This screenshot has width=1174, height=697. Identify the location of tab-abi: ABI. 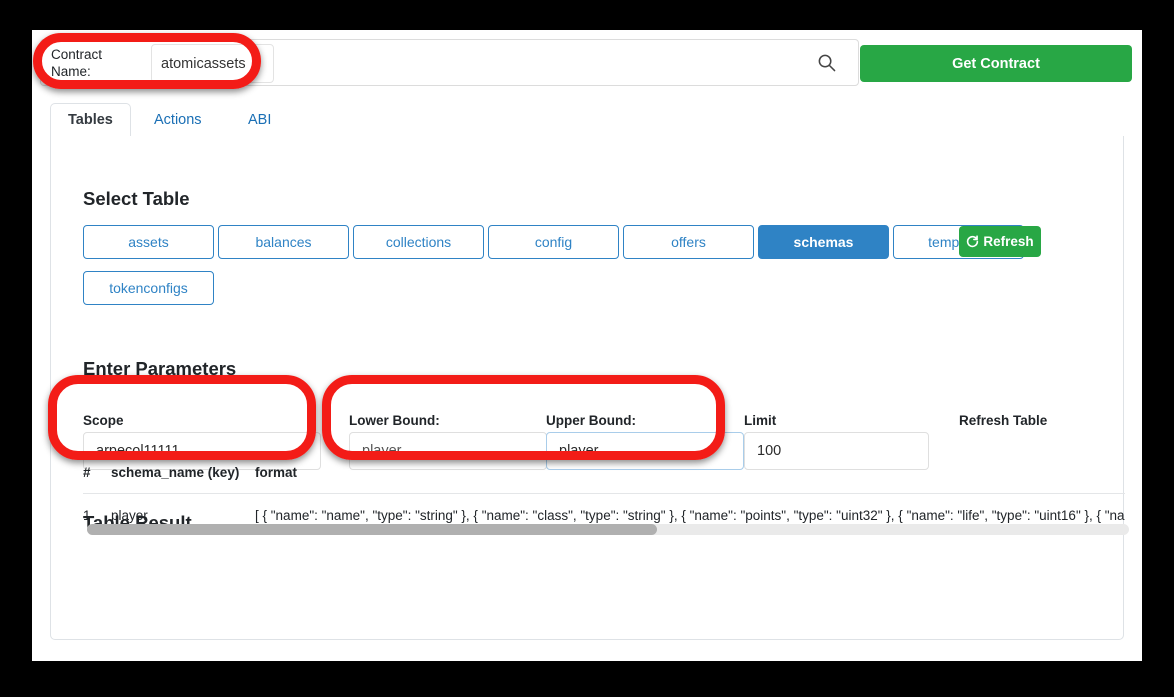
(259, 120).